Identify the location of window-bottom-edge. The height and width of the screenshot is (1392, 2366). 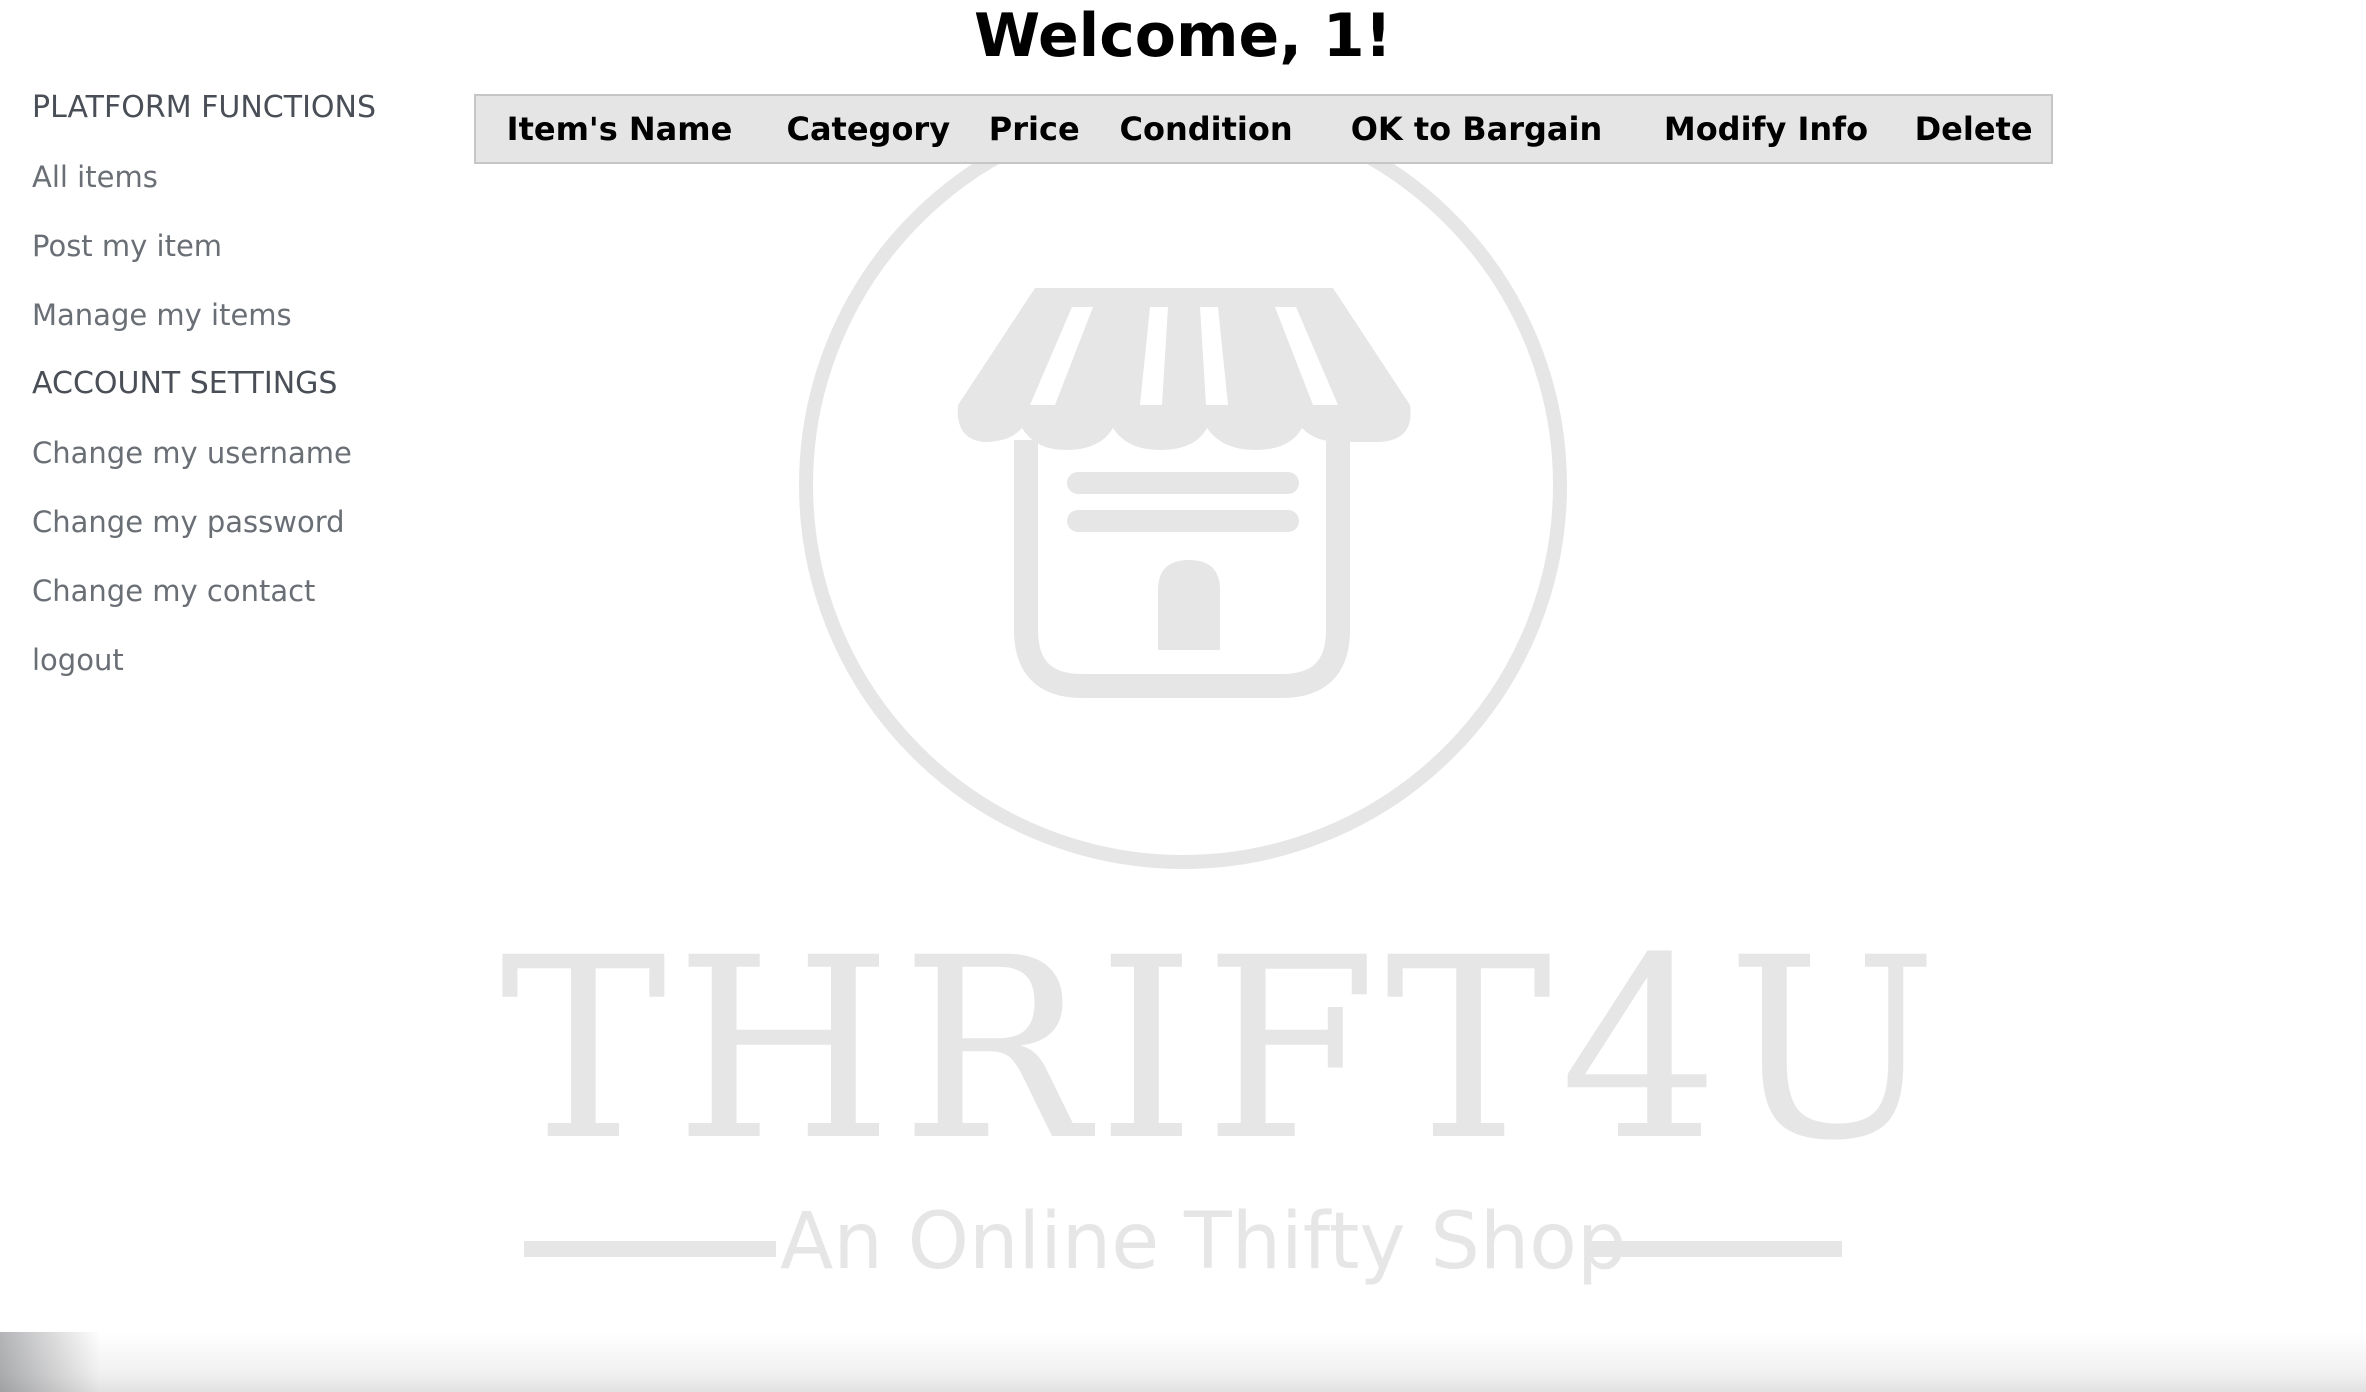
(1183, 1362).